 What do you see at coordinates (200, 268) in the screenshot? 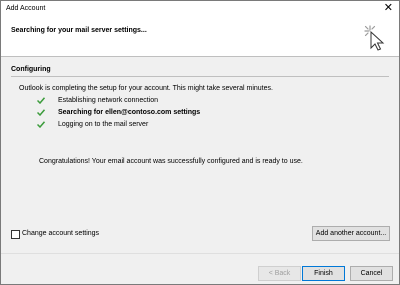
I see `button-bar: < Back Finish Cancel` at bounding box center [200, 268].